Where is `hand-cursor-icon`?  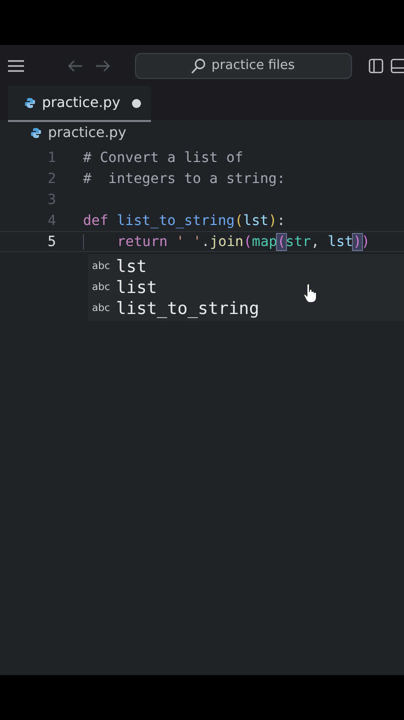
hand-cursor-icon is located at coordinates (310, 293).